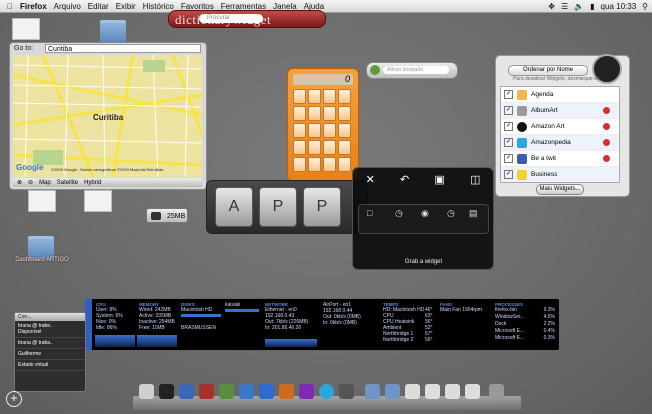  Describe the element at coordinates (19, 182) in the screenshot. I see `zoom-in-icon: ⊕` at that location.